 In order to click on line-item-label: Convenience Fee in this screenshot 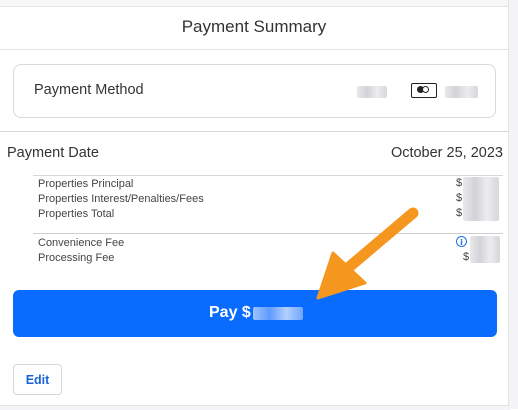, I will do `click(81, 243)`.